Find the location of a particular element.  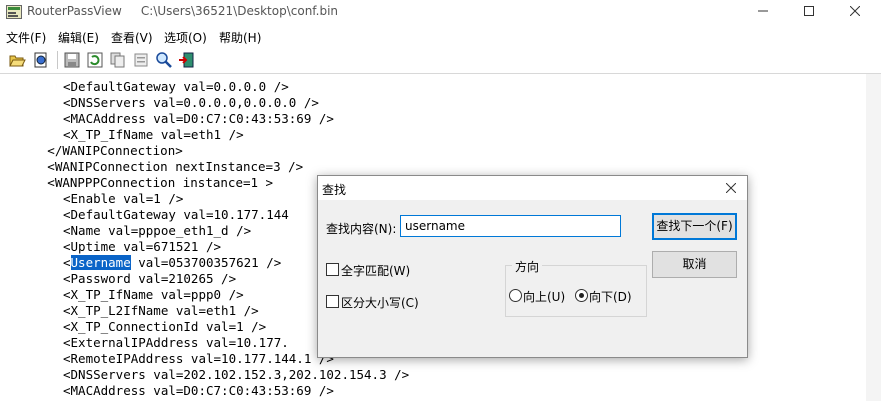

code-line: <DNSServers val=0.0.0.0,0.0.0.0 /> is located at coordinates (191, 102).